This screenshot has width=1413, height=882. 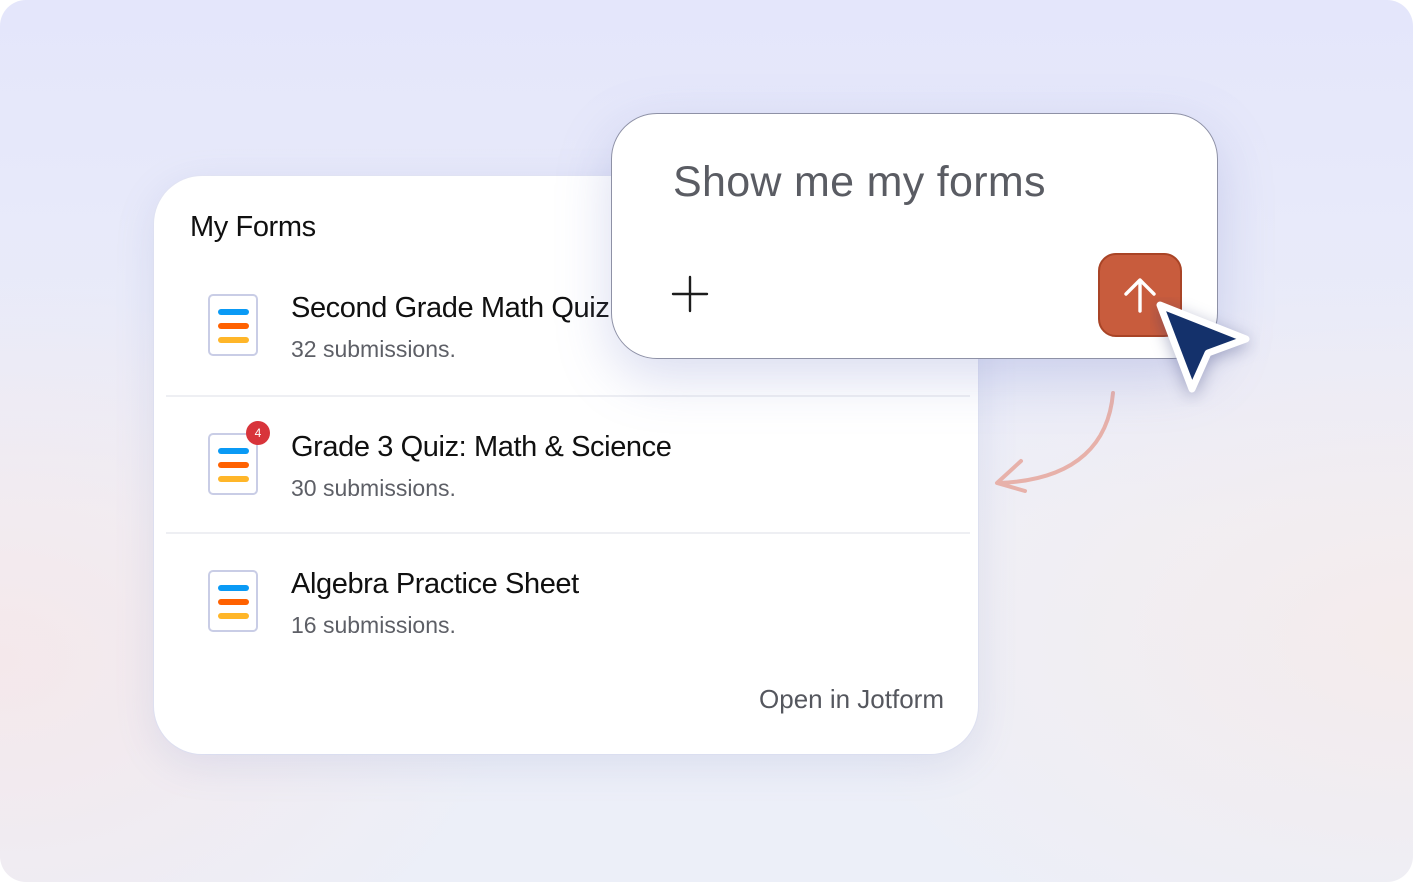 What do you see at coordinates (373, 625) in the screenshot?
I see `form-submissions-count: 16 submissions.` at bounding box center [373, 625].